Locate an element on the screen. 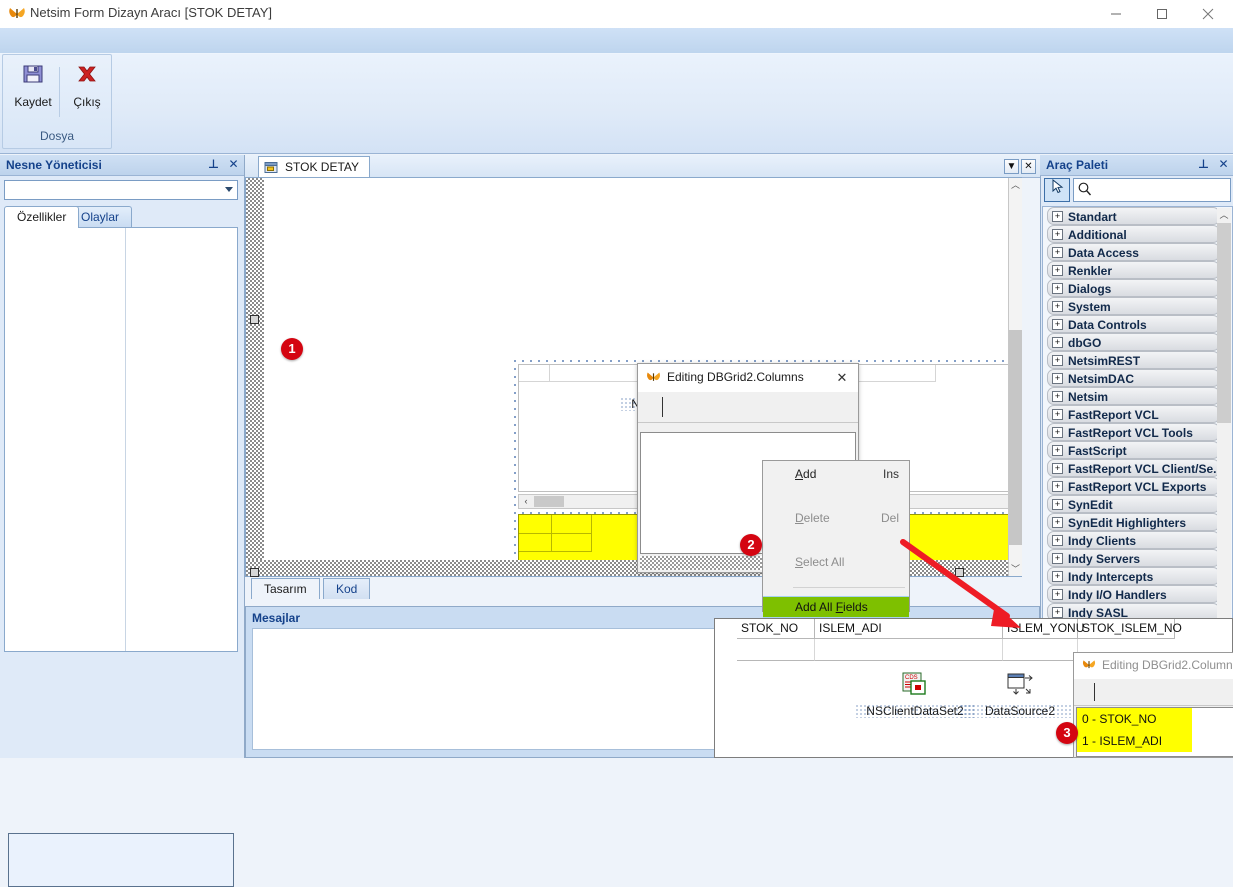  list-item: 1 - ISLEM_ADI is located at coordinates (1134, 741).